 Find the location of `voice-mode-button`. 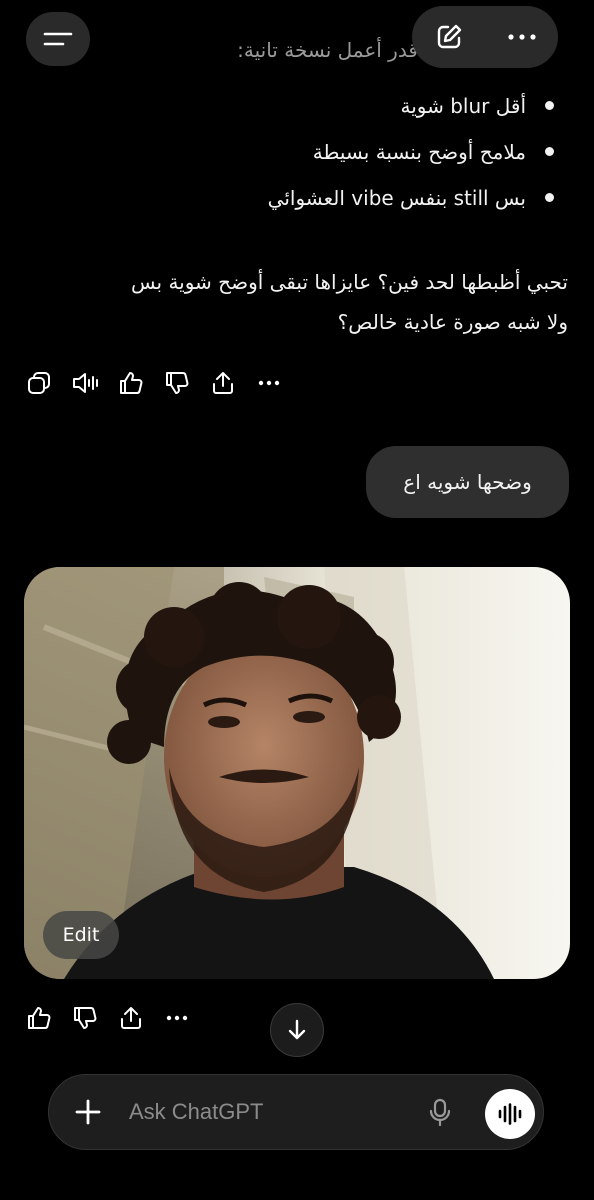

voice-mode-button is located at coordinates (510, 1114).